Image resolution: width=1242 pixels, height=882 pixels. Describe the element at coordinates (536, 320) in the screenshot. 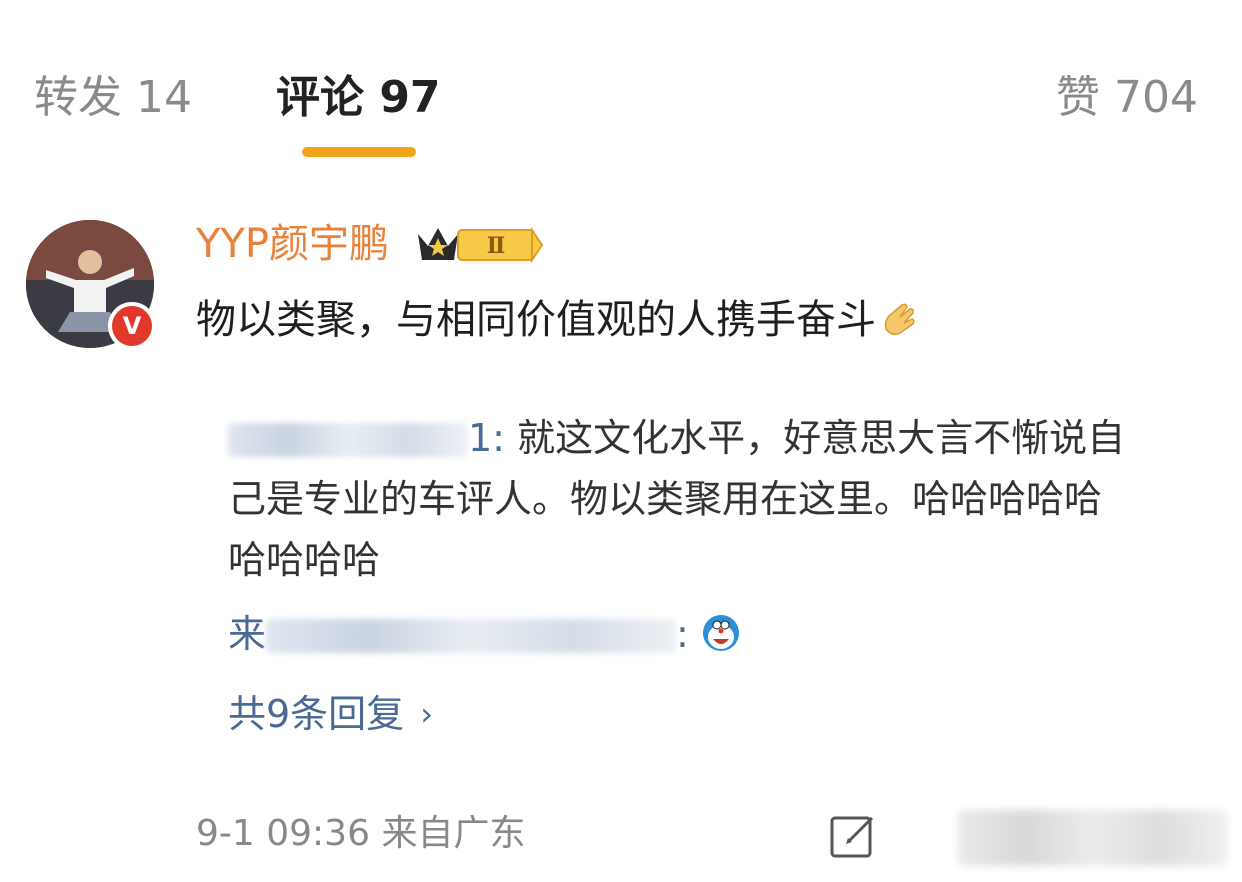

I see `comment-body: 物以类聚，与相同价值观的人携手奋斗` at that location.